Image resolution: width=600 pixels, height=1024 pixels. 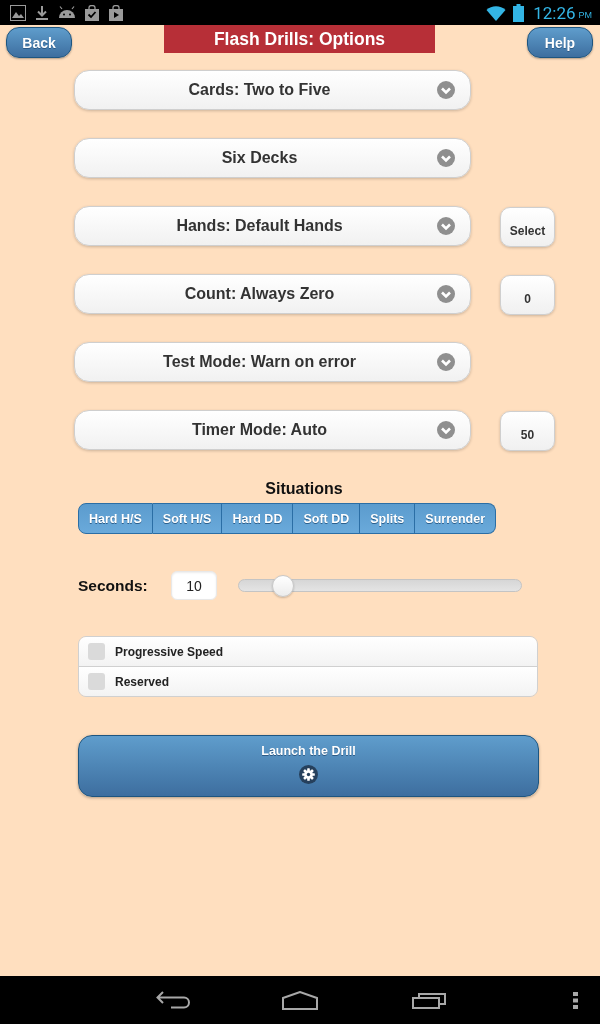 What do you see at coordinates (283, 585) in the screenshot?
I see `slider-thumb` at bounding box center [283, 585].